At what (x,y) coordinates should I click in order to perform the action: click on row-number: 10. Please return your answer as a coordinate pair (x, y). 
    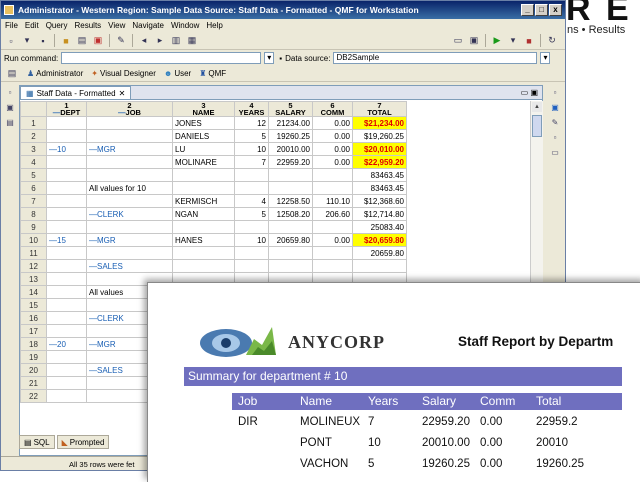
    Looking at the image, I should click on (33, 240).